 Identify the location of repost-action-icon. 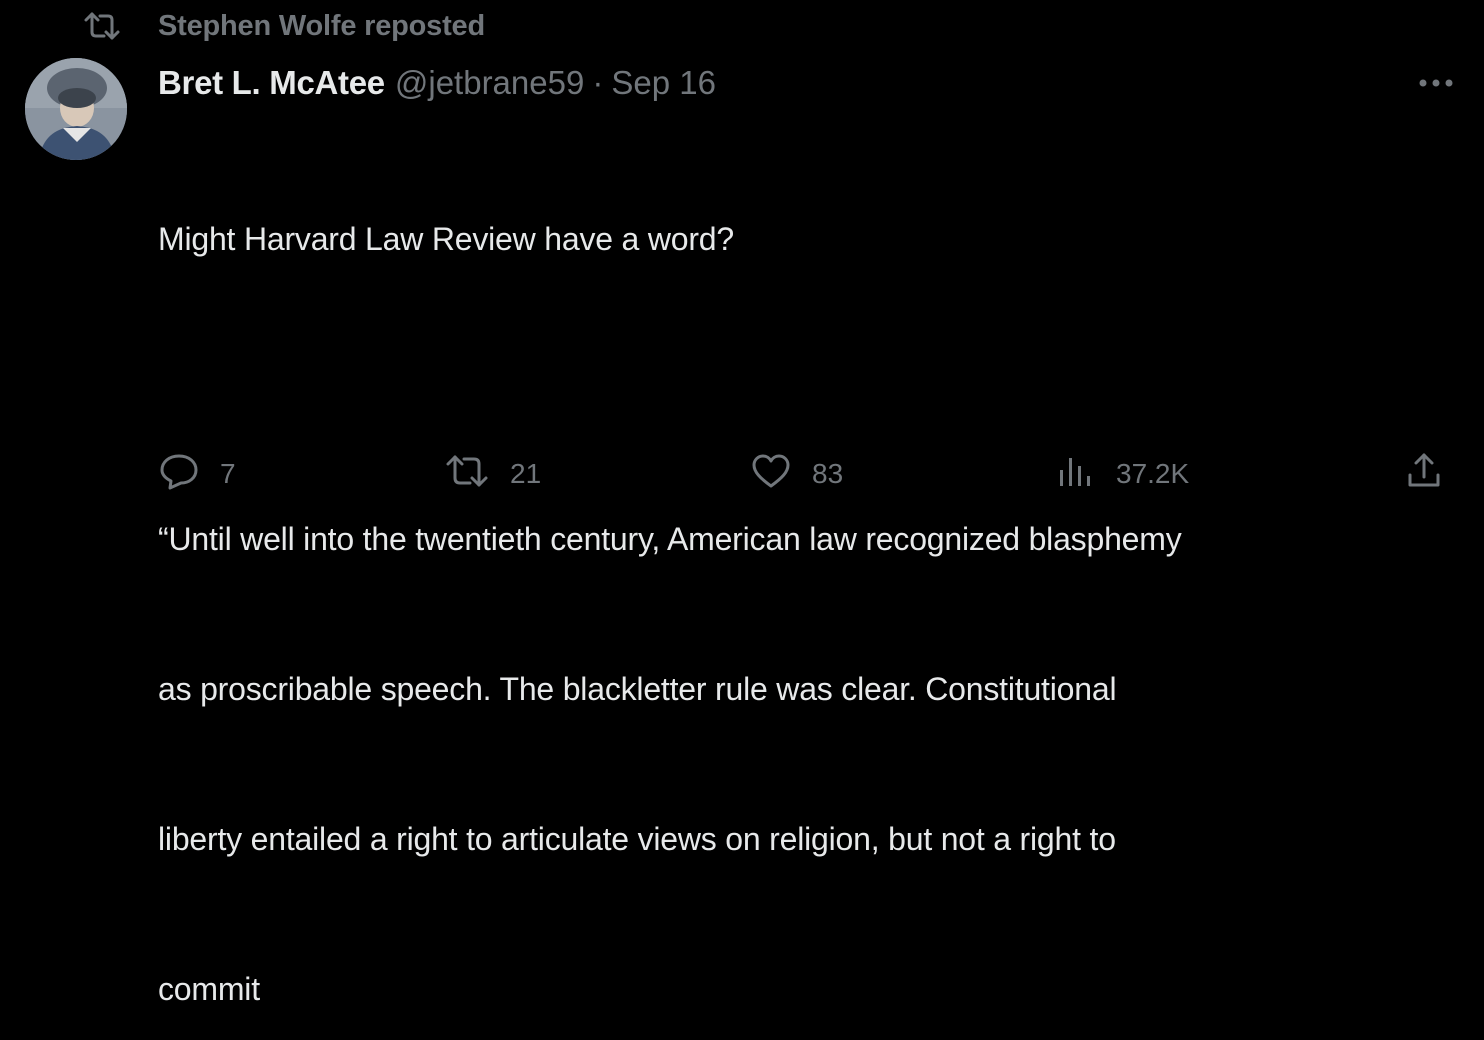
(467, 474).